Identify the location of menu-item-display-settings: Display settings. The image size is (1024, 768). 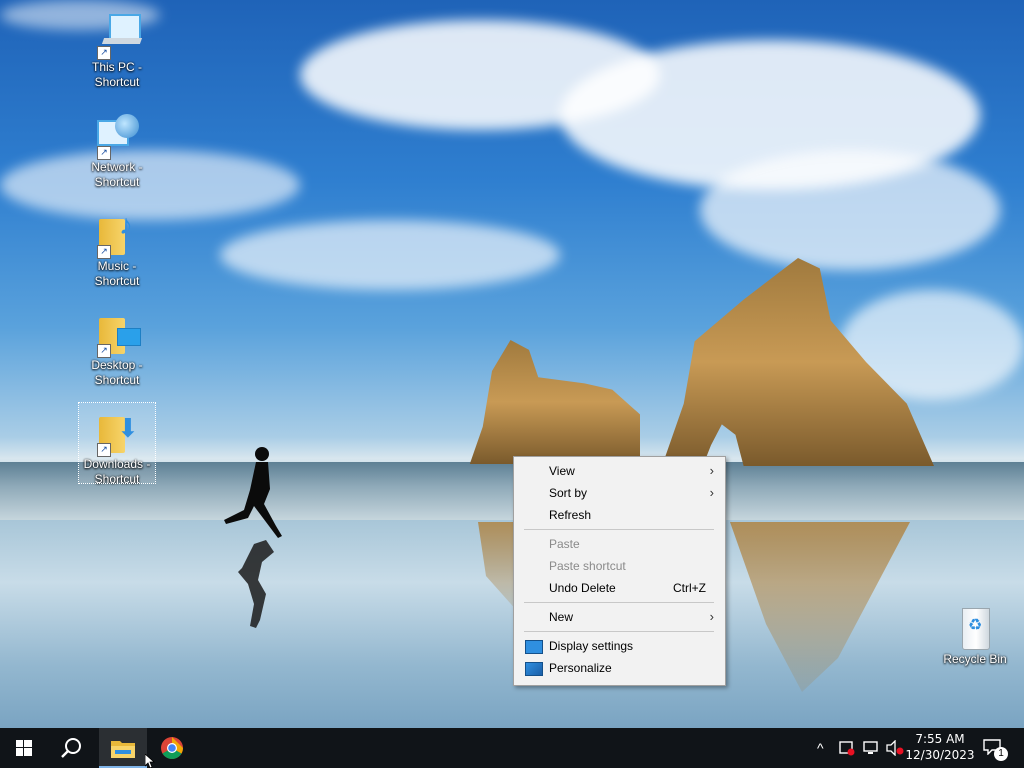
(619, 646).